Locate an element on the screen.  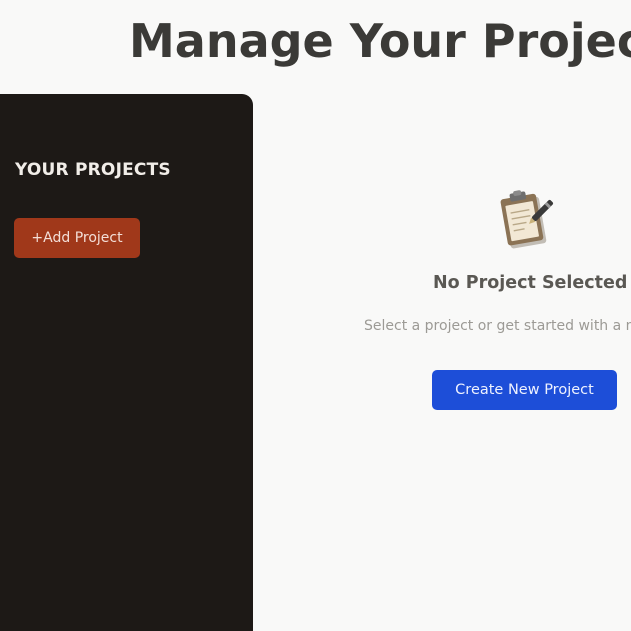
clipboard-icon is located at coordinates (526, 221).